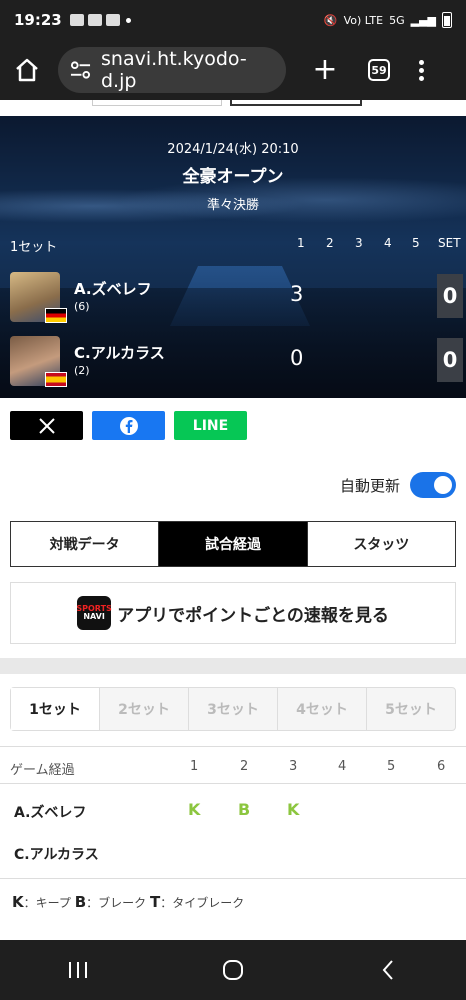 The width and height of the screenshot is (466, 1000). I want to click on more-notifications-icon, so click(128, 20).